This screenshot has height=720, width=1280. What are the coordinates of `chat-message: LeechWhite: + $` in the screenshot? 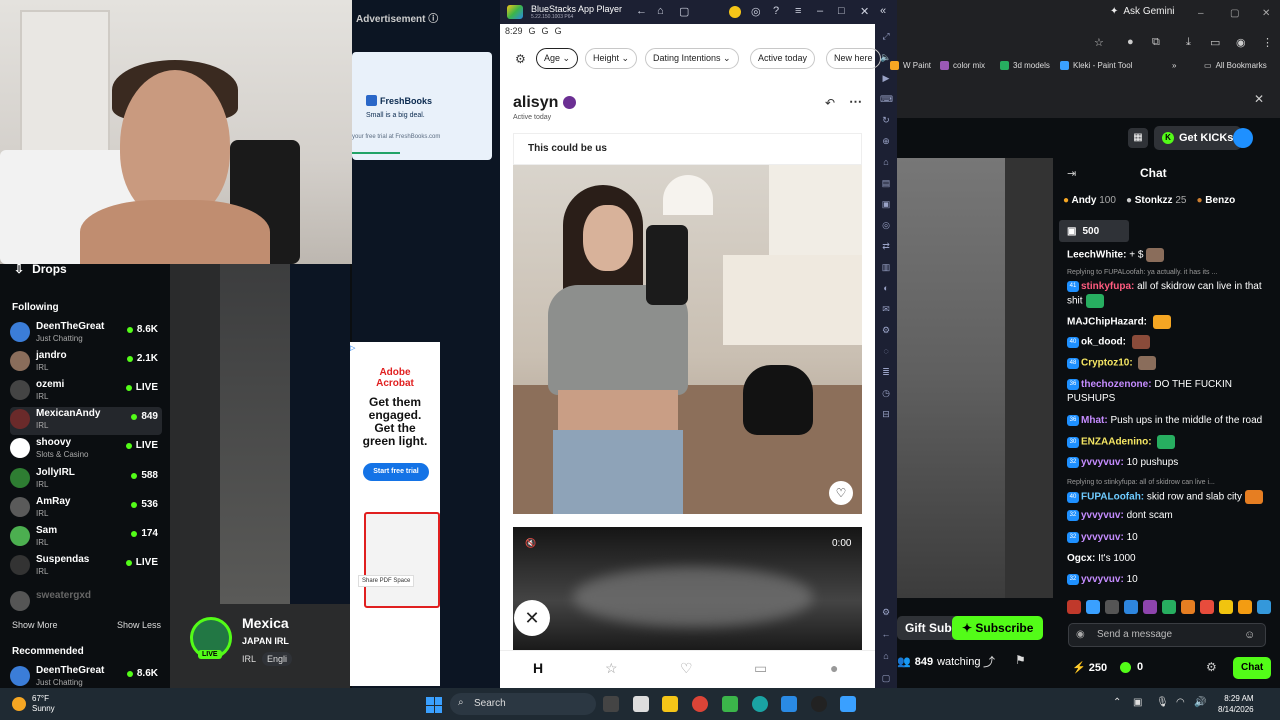 It's located at (1169, 255).